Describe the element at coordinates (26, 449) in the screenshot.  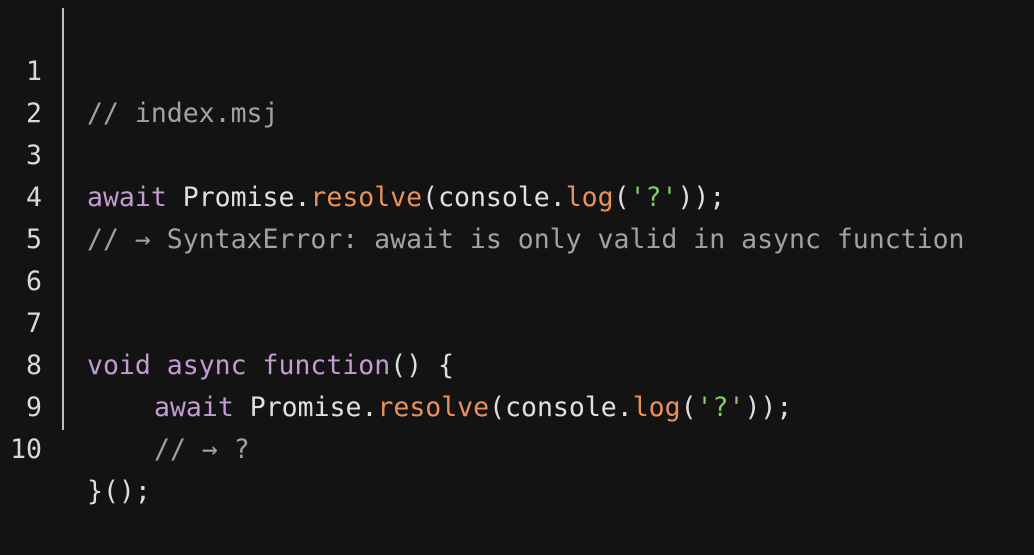
I see `line-number: 10` at that location.